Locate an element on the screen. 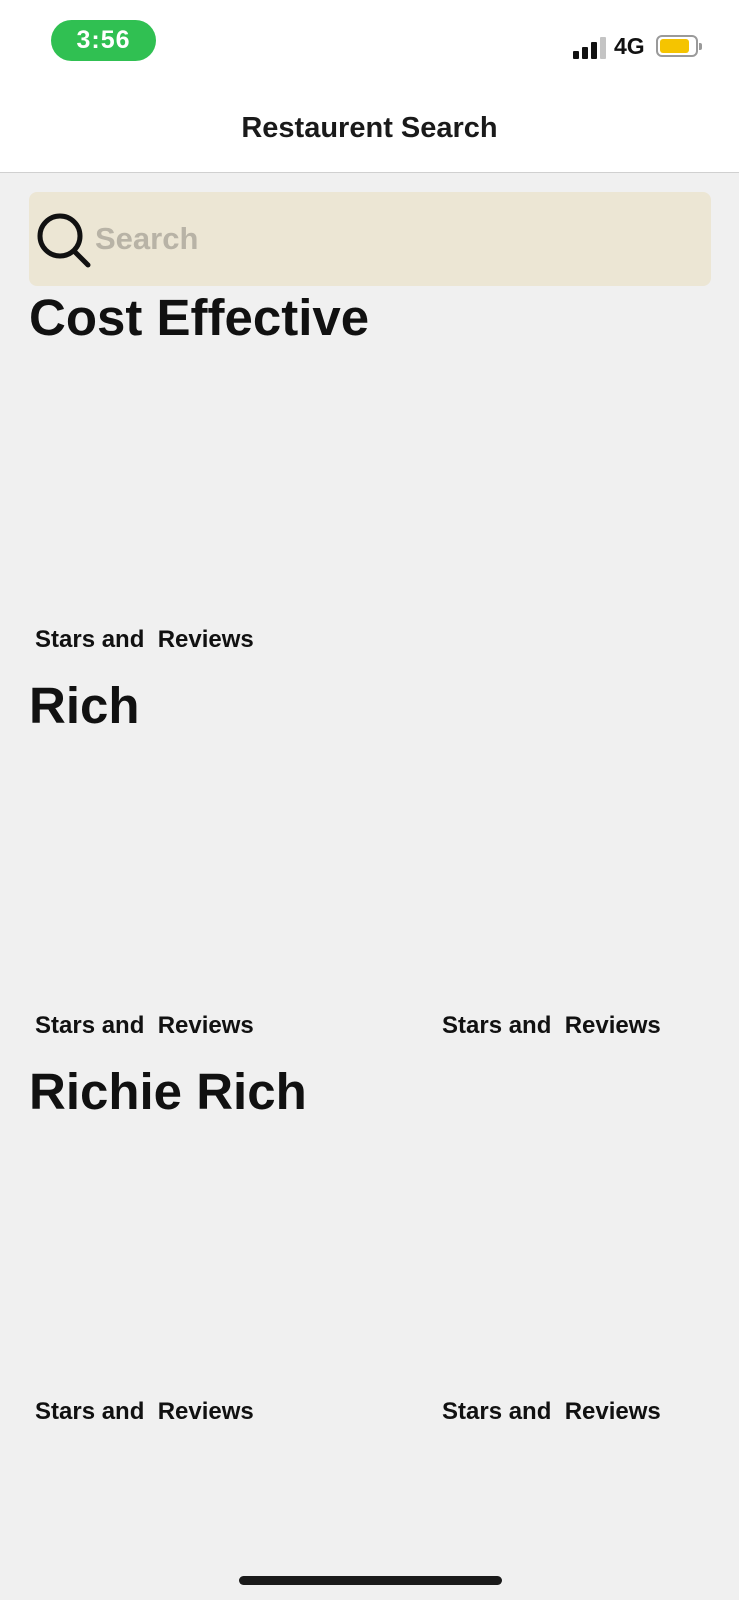  battery-level is located at coordinates (674, 46).